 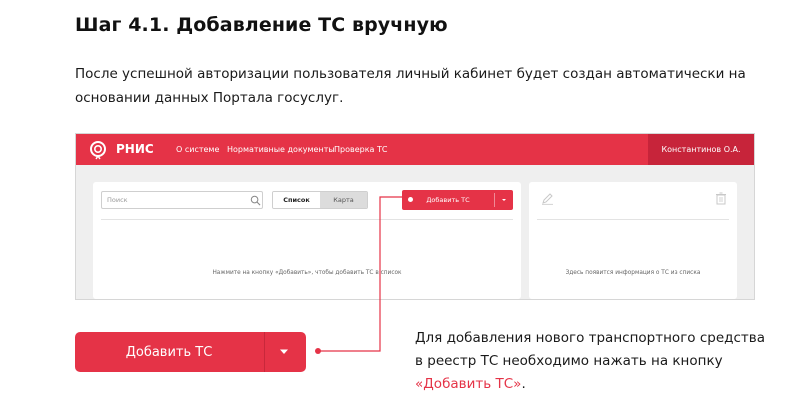 What do you see at coordinates (255, 200) in the screenshot?
I see `search-icon` at bounding box center [255, 200].